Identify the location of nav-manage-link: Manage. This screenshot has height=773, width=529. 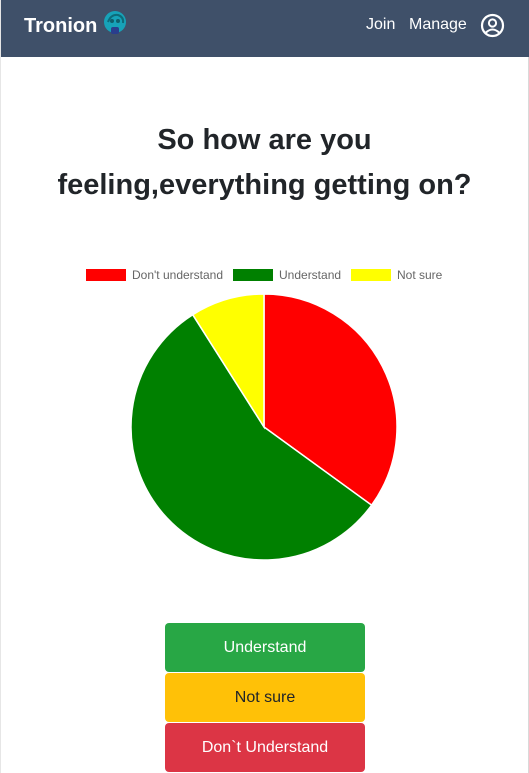
(438, 25).